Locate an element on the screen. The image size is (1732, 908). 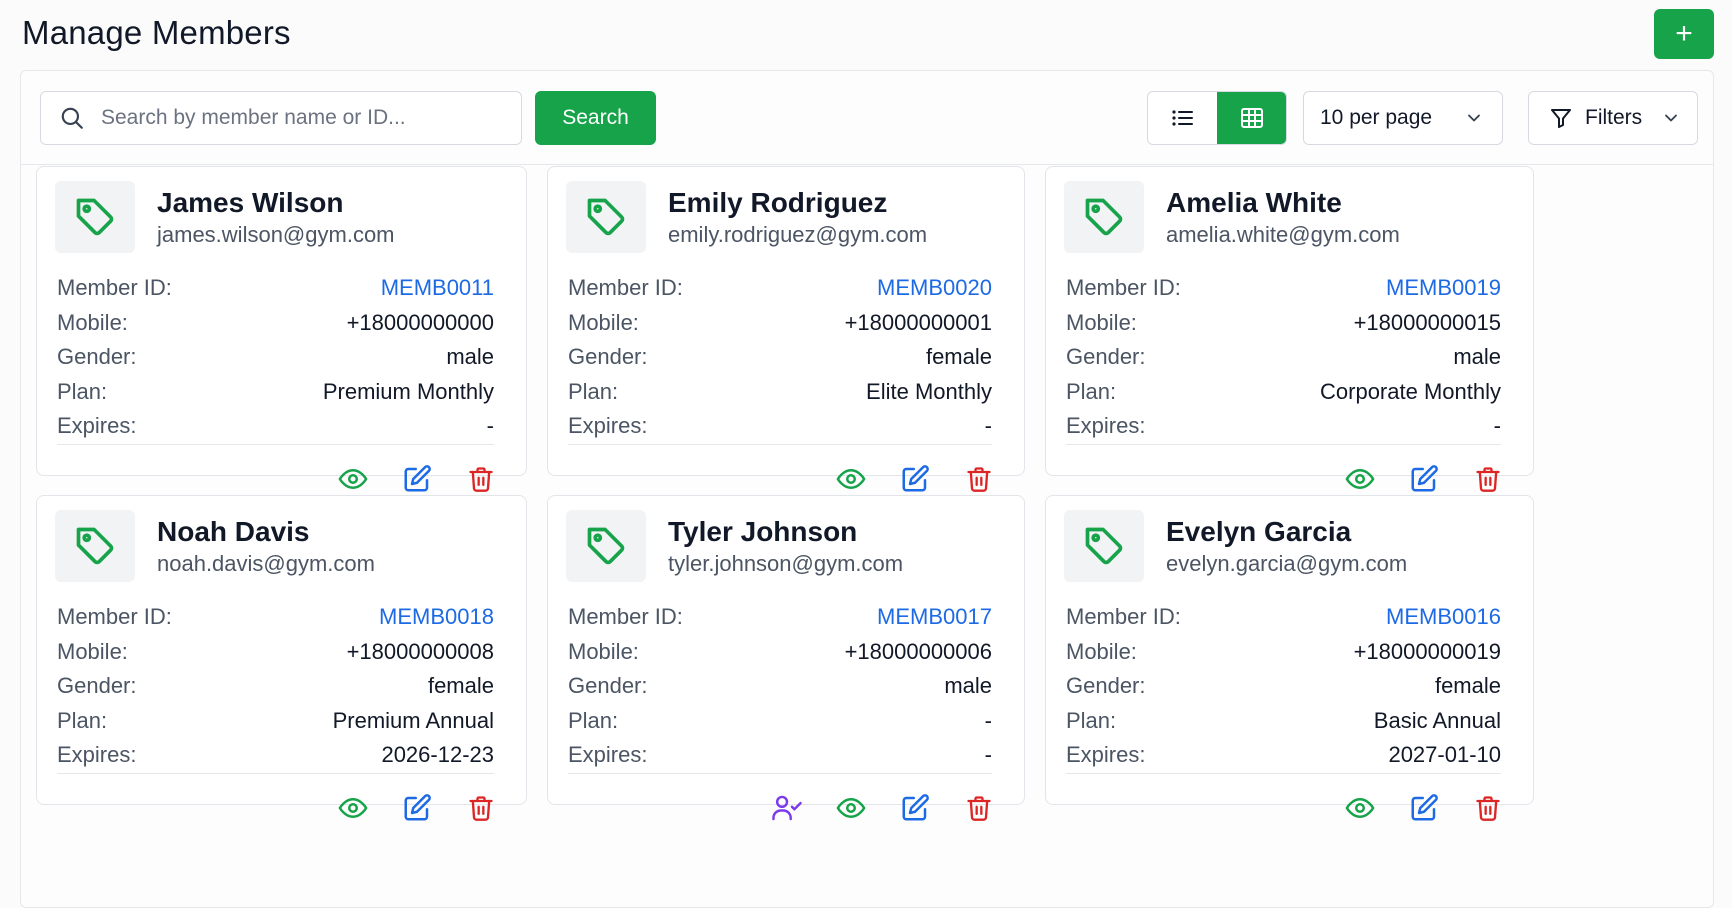
field-value: Premium Annual is located at coordinates (413, 720).